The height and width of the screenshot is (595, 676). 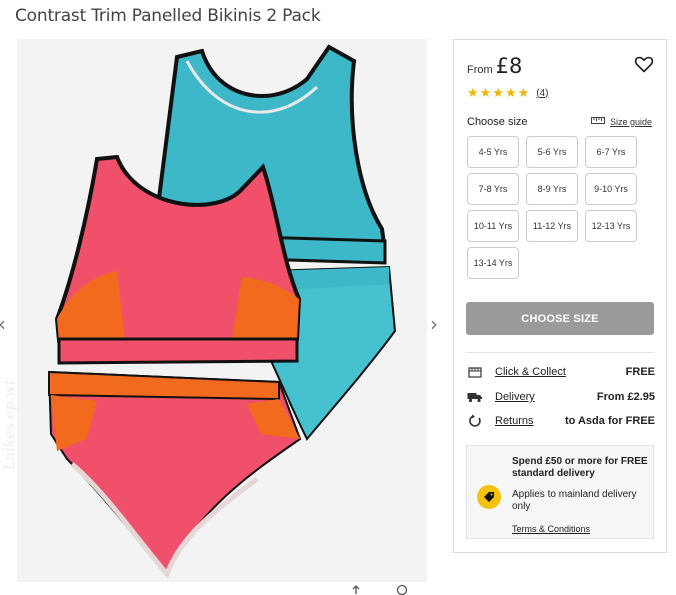 What do you see at coordinates (168, 16) in the screenshot?
I see `product-title: Contrast Trim Panelled Bikinis 2 Pack` at bounding box center [168, 16].